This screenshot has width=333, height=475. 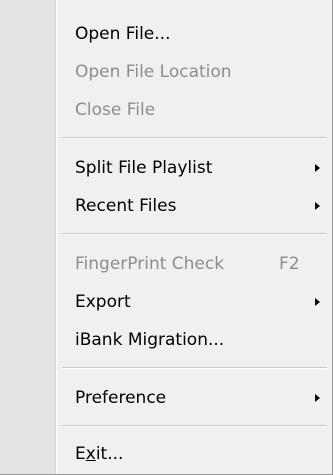 What do you see at coordinates (153, 72) in the screenshot?
I see `menu-item-label: Open File Location` at bounding box center [153, 72].